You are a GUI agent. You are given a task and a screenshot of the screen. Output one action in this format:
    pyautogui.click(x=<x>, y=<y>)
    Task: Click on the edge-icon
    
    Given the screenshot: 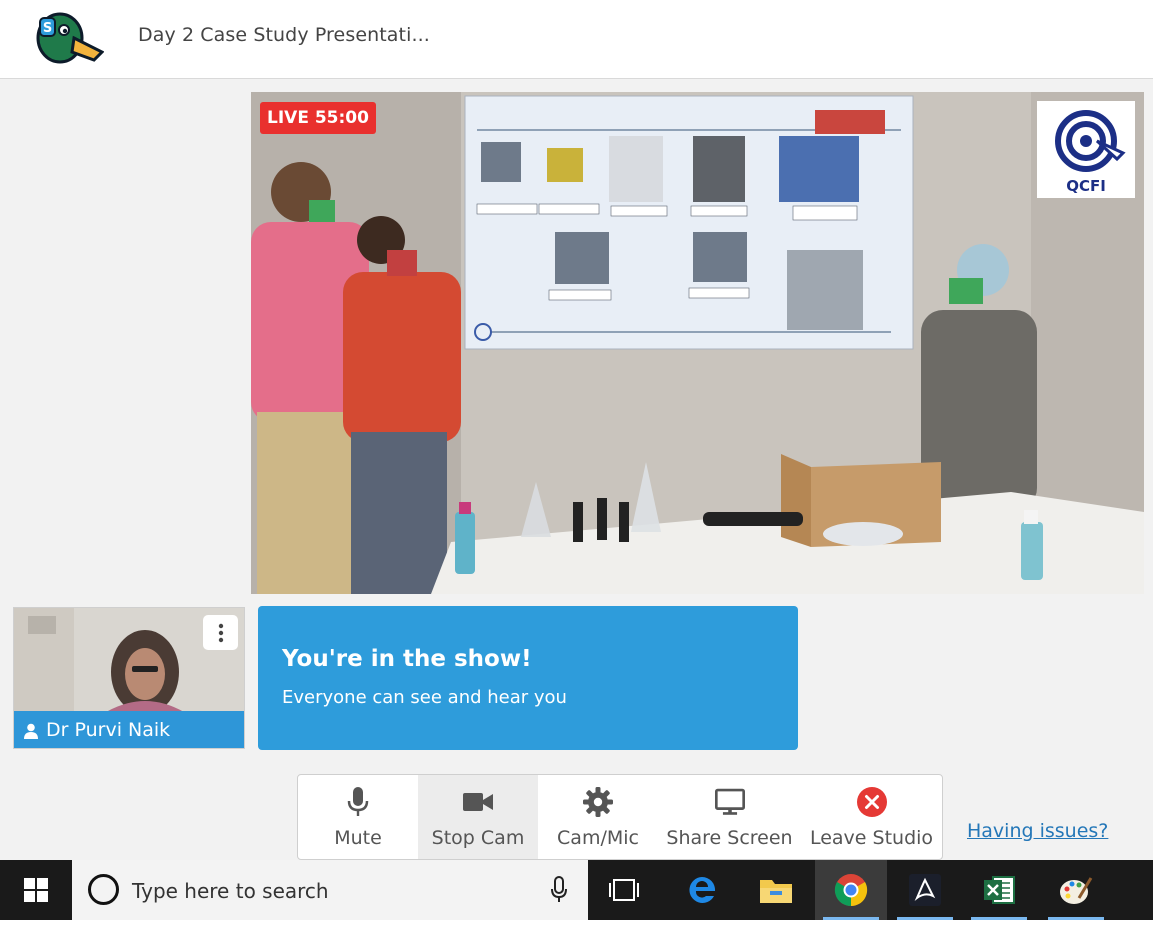 What is the action you would take?
    pyautogui.click(x=702, y=889)
    